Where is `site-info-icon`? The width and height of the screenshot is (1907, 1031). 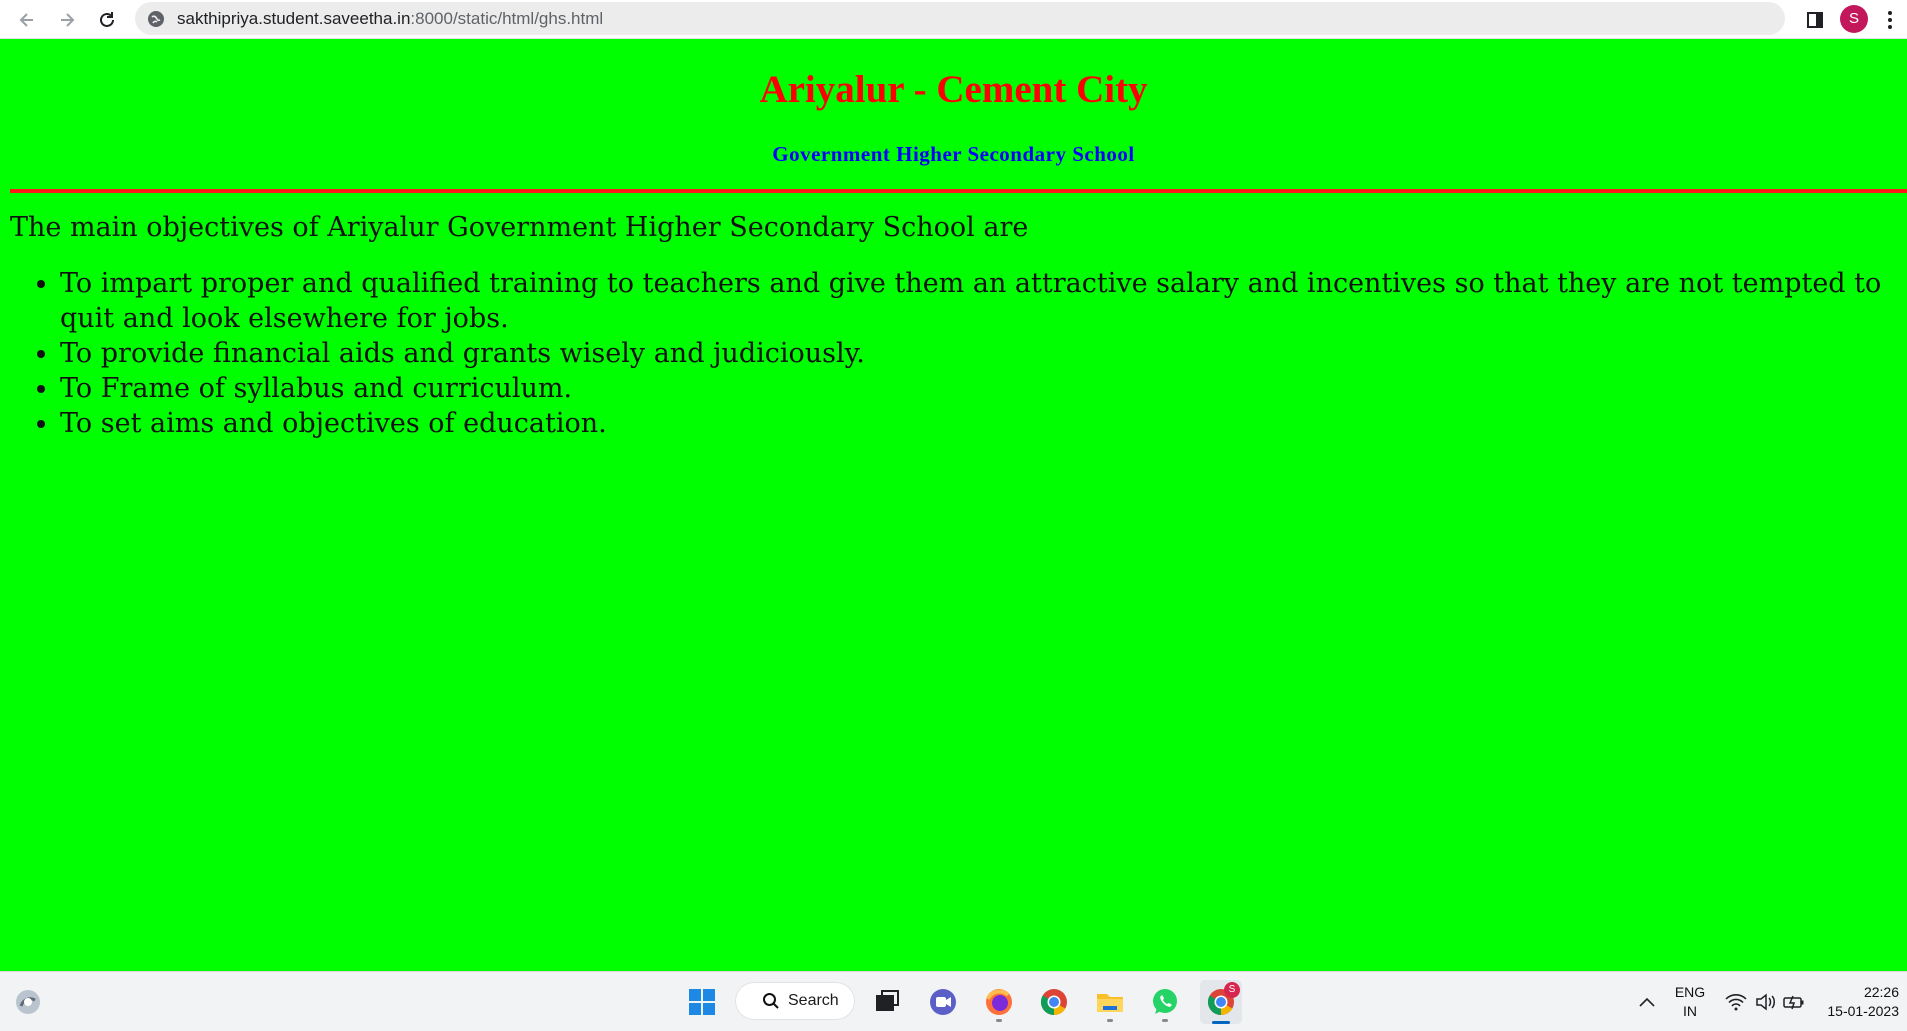 site-info-icon is located at coordinates (156, 19).